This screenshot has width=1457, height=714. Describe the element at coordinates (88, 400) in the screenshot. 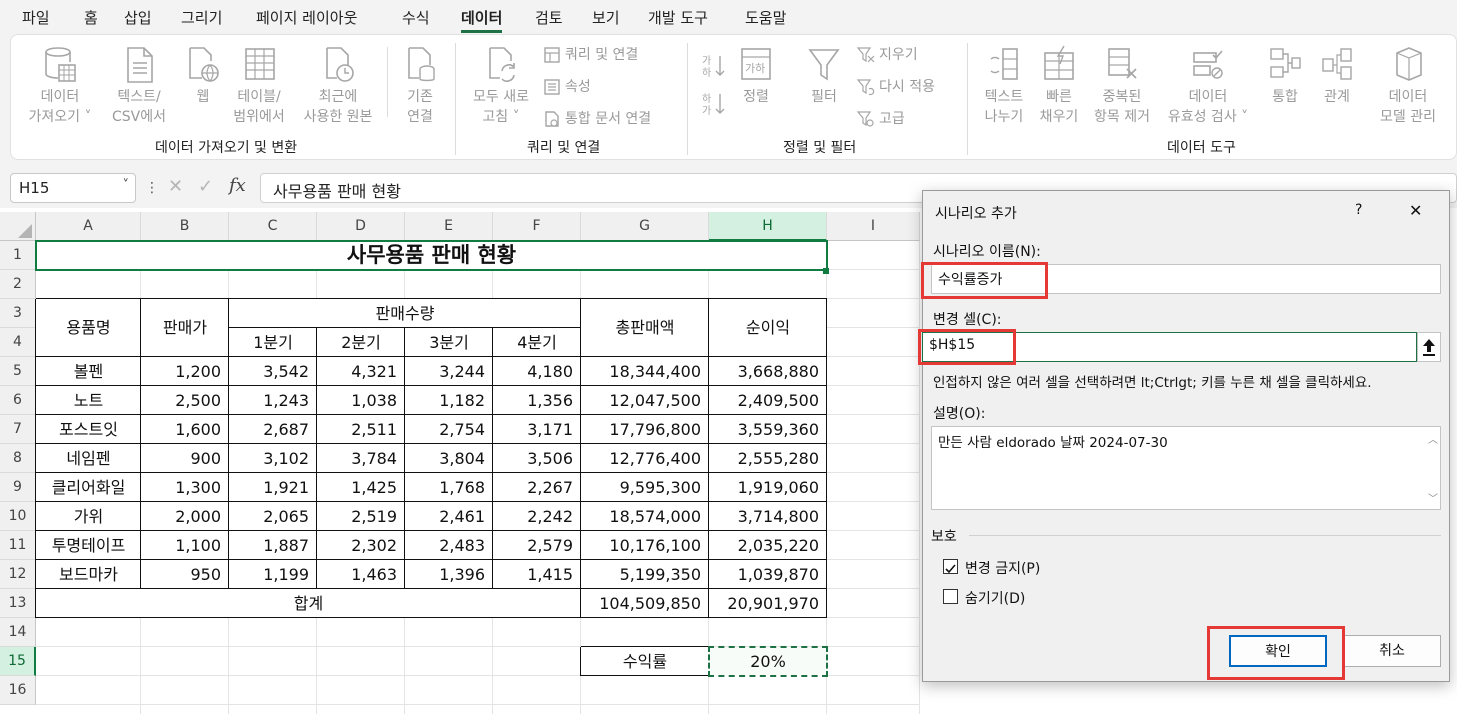

I see `item-name-cell: 노트` at that location.